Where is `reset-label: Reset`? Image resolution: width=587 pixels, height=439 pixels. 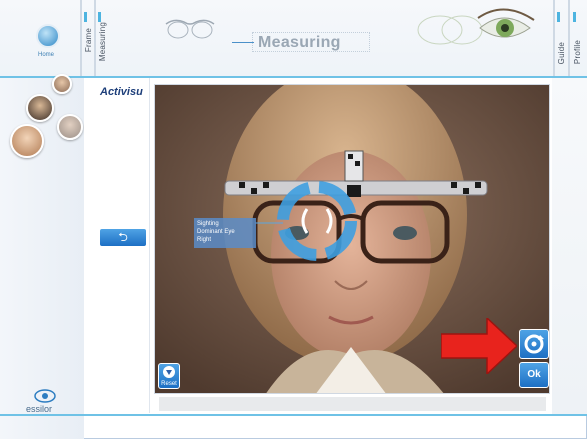
reset-label: Reset is located at coordinates (169, 384).